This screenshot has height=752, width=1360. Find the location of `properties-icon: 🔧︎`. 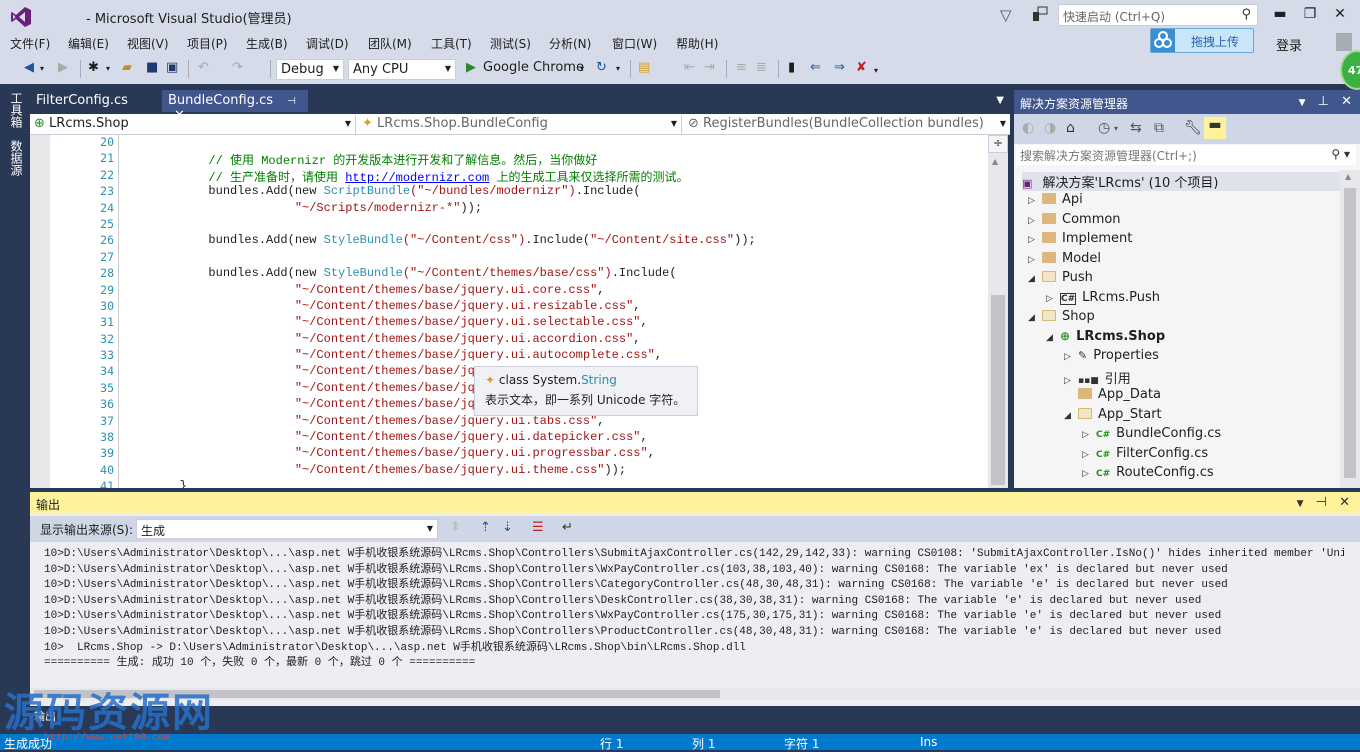

properties-icon: 🔧︎ is located at coordinates (1193, 128).